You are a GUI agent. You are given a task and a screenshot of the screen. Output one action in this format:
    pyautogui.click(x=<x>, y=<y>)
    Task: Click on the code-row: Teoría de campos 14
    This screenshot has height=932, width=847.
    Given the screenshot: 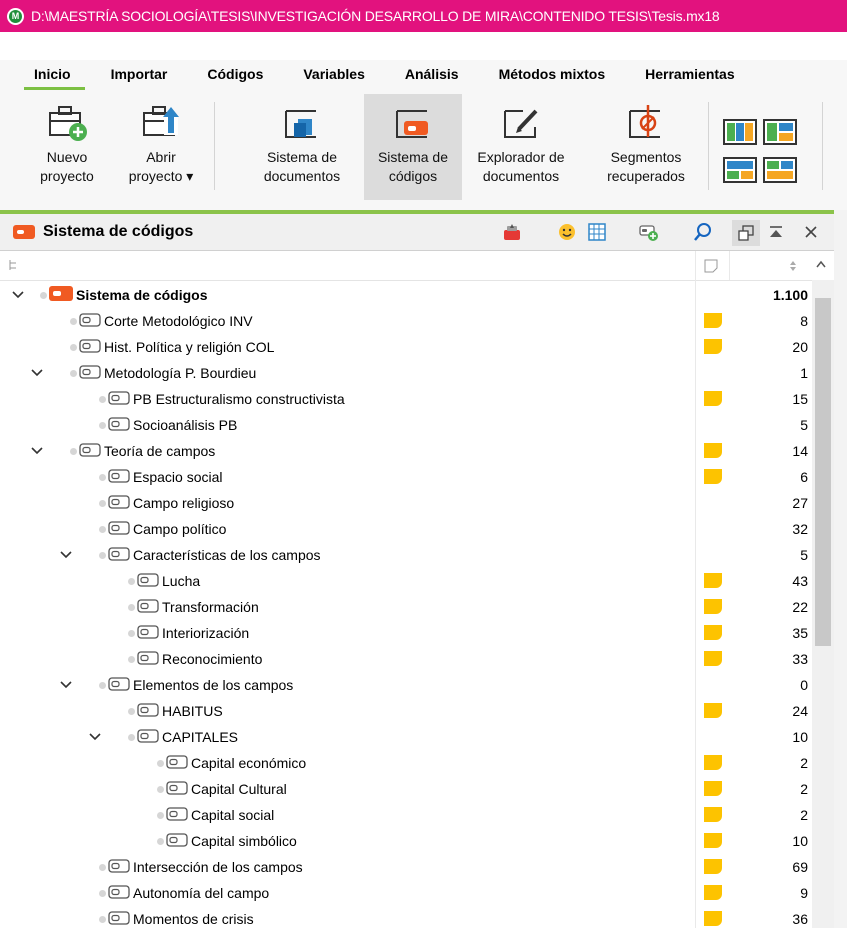 What is the action you would take?
    pyautogui.click(x=406, y=451)
    